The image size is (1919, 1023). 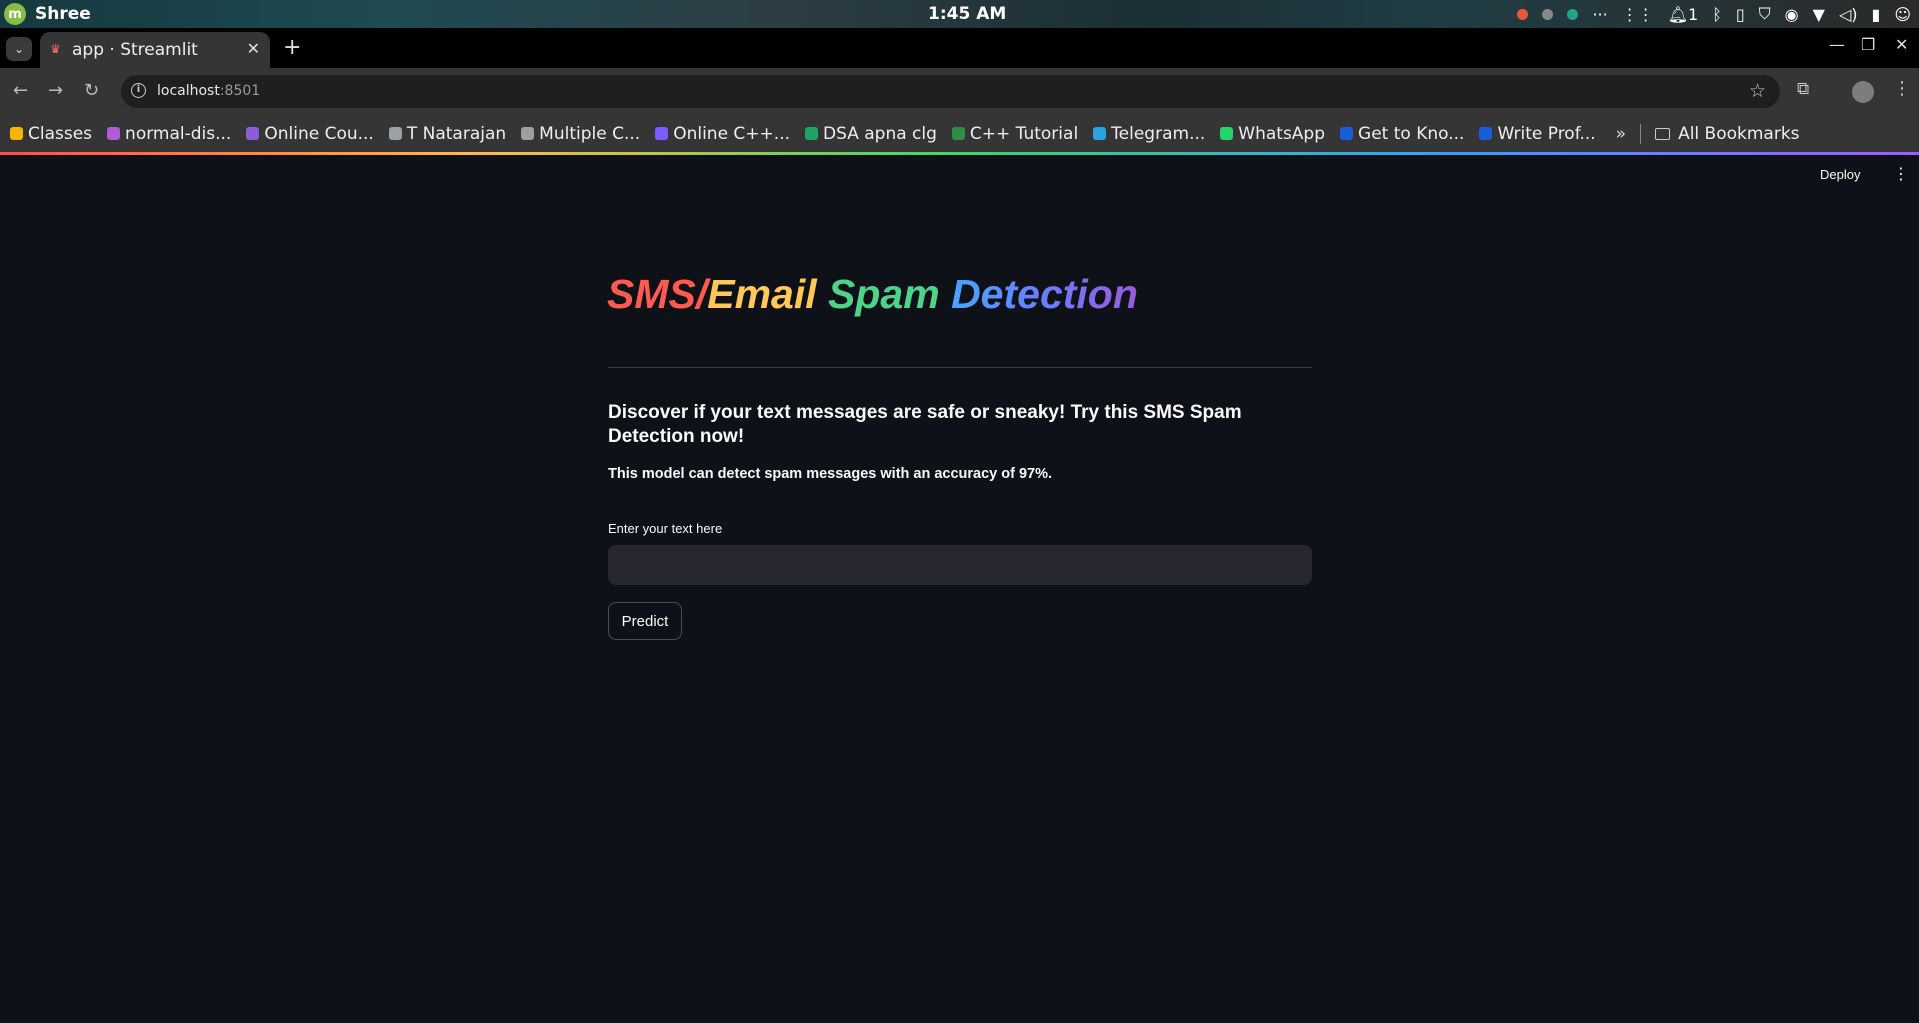 I want to click on restore-icon: ❐, so click(x=1868, y=44).